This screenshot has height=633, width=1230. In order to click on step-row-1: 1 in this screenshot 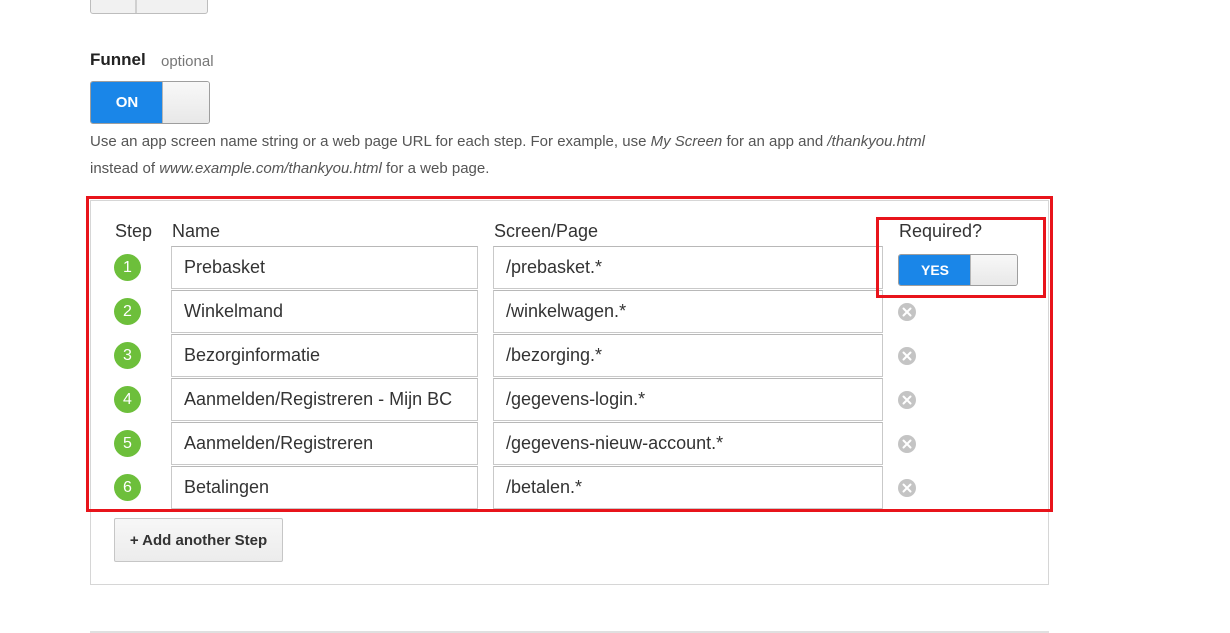, I will do `click(615, 268)`.